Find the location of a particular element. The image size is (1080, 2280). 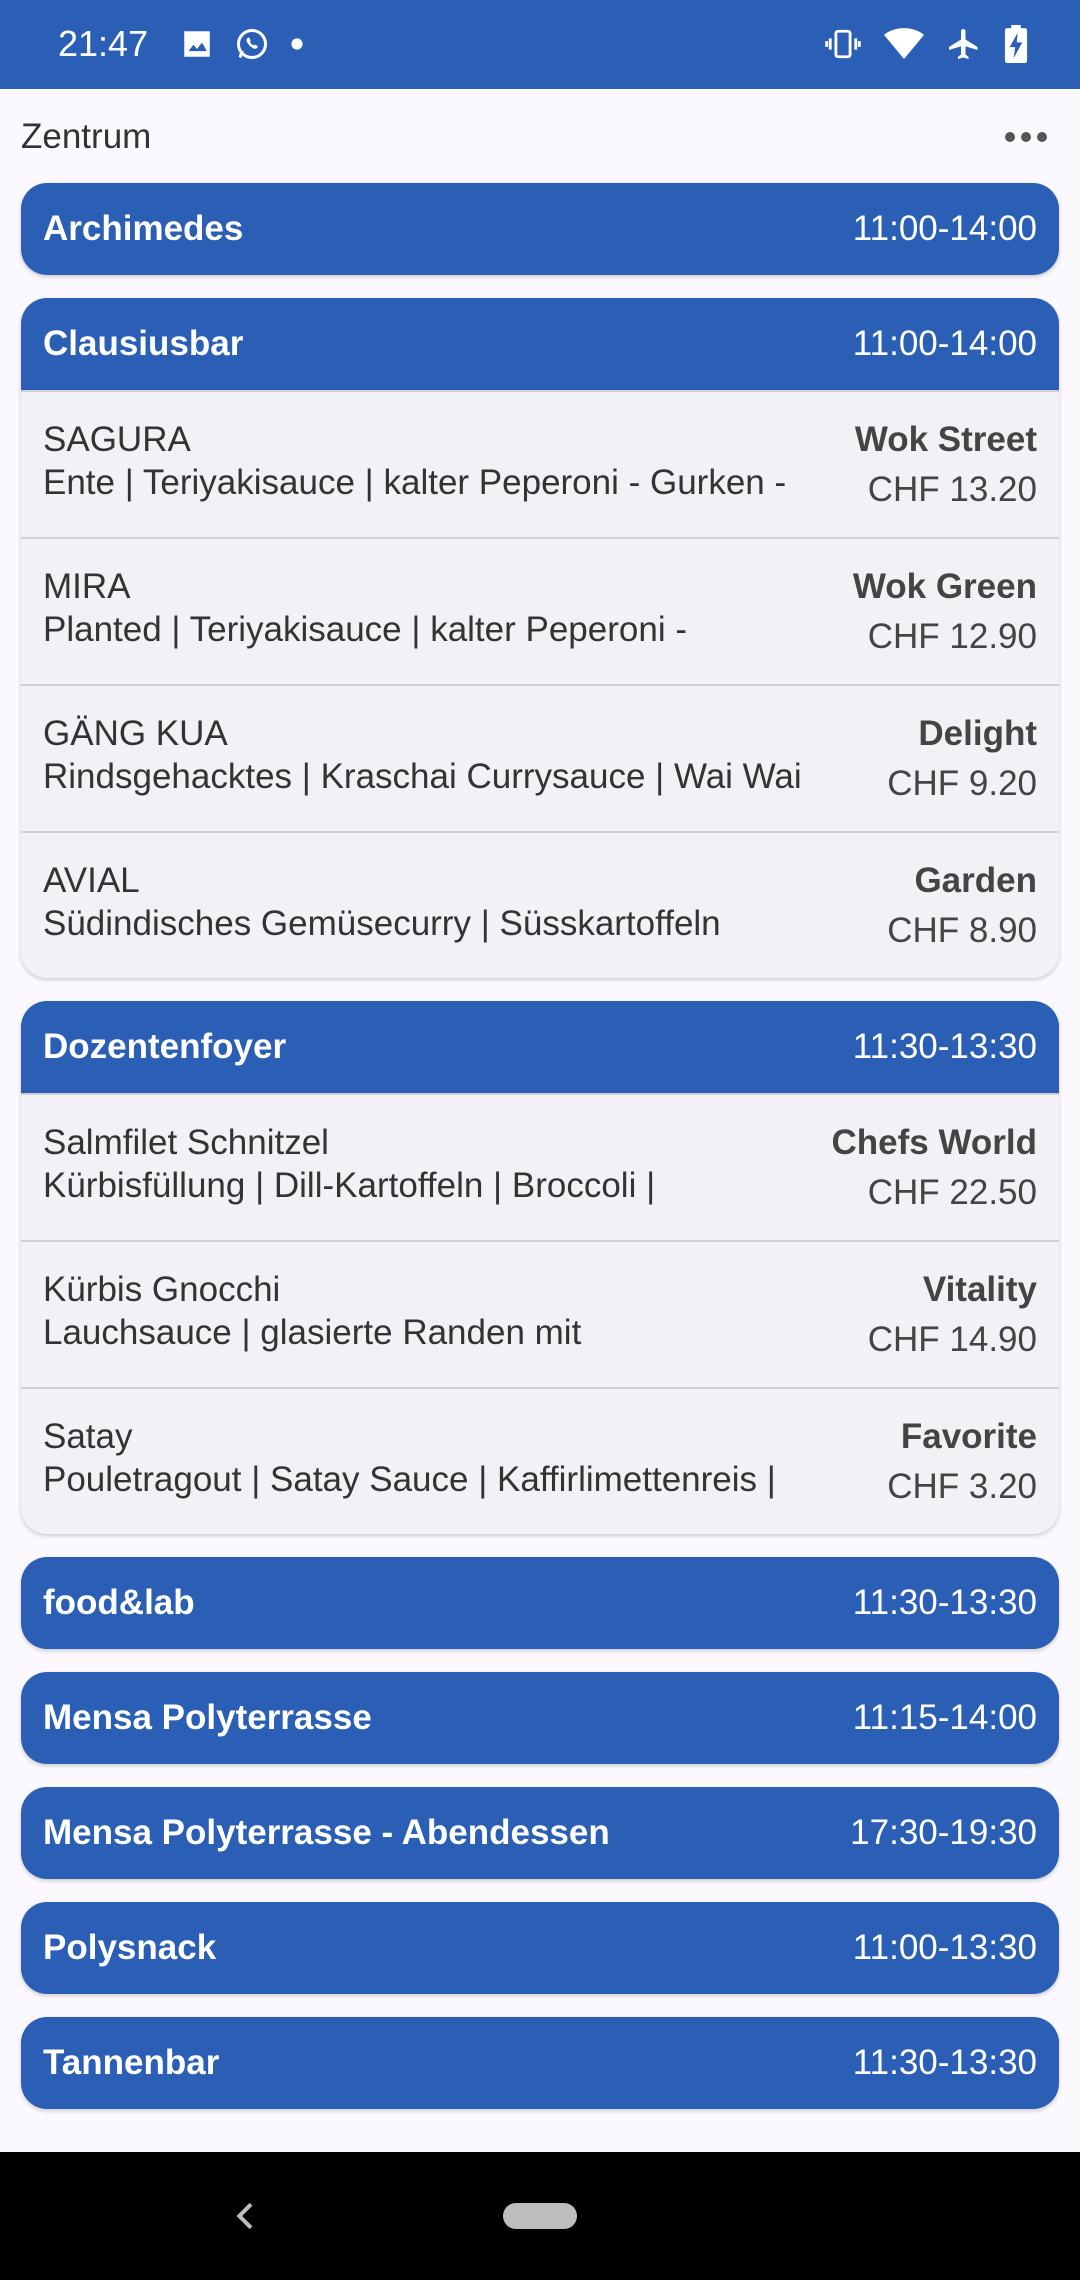

venue-header: food&lab 11:30-13:30 is located at coordinates (540, 1603).